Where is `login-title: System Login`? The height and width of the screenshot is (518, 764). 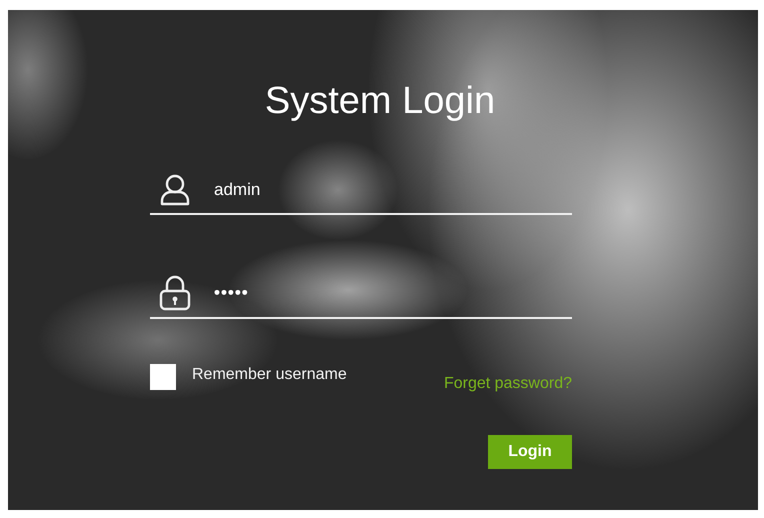
login-title: System Login is located at coordinates (380, 101).